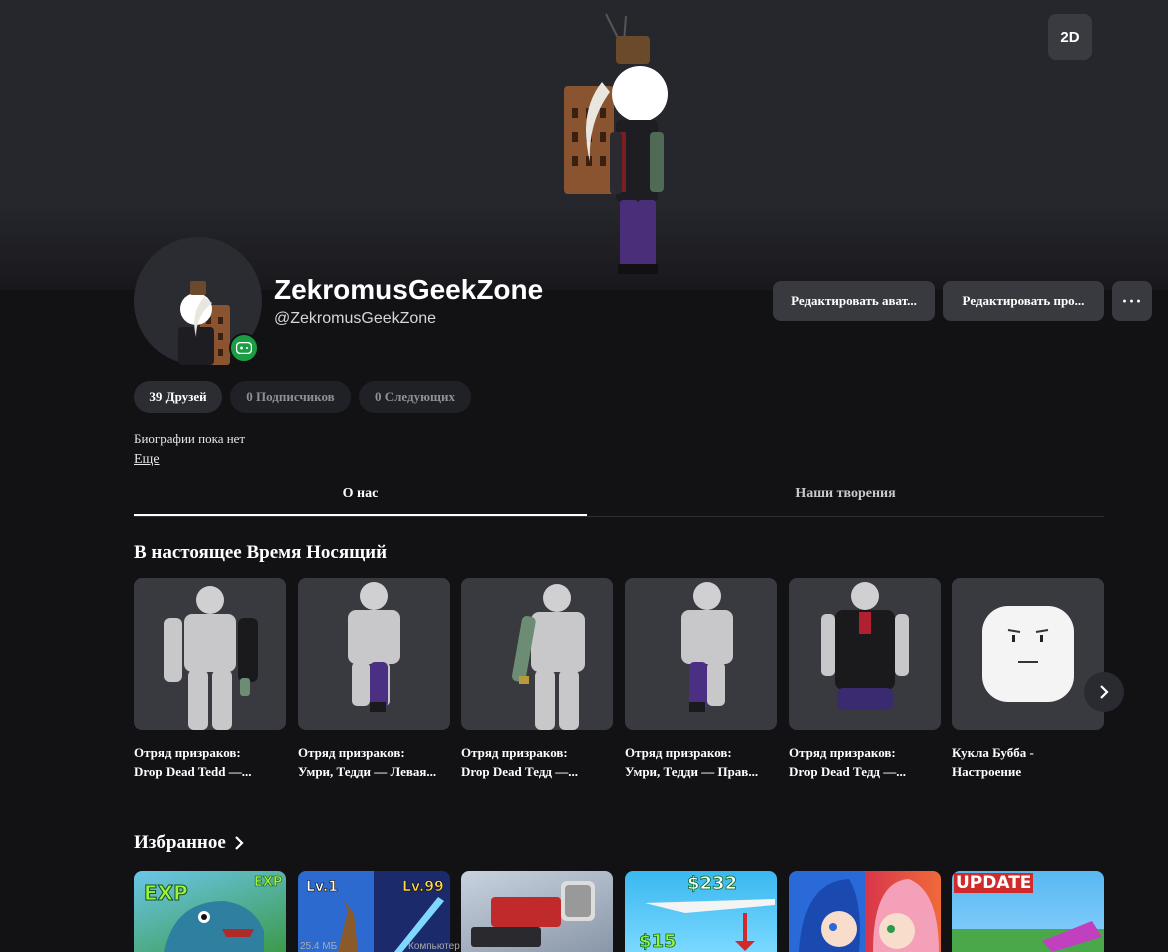 The width and height of the screenshot is (1168, 952). I want to click on favorites-title: Избранное, so click(180, 842).